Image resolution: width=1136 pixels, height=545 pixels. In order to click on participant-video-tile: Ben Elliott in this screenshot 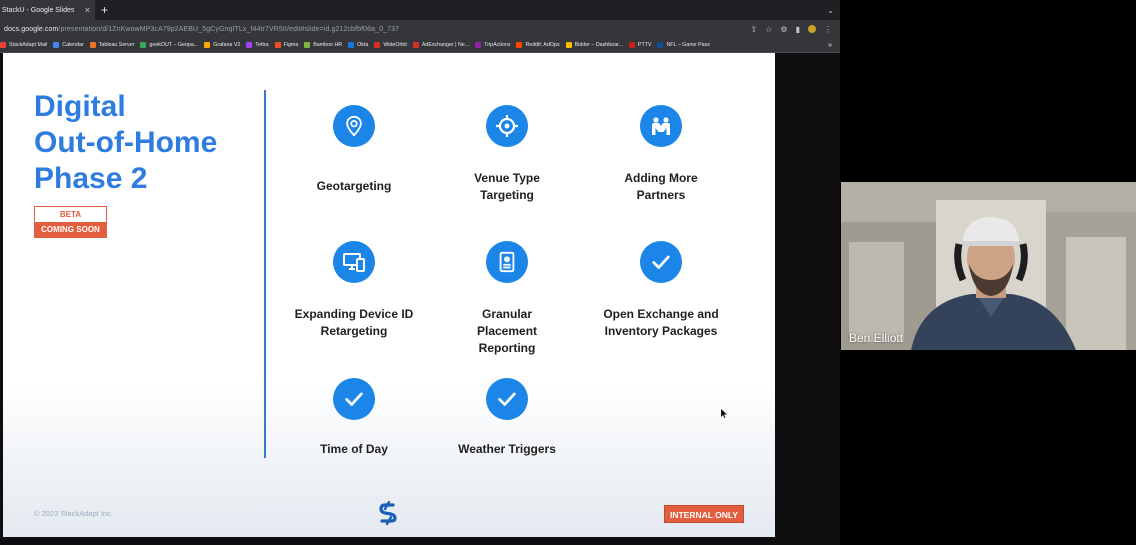, I will do `click(988, 266)`.